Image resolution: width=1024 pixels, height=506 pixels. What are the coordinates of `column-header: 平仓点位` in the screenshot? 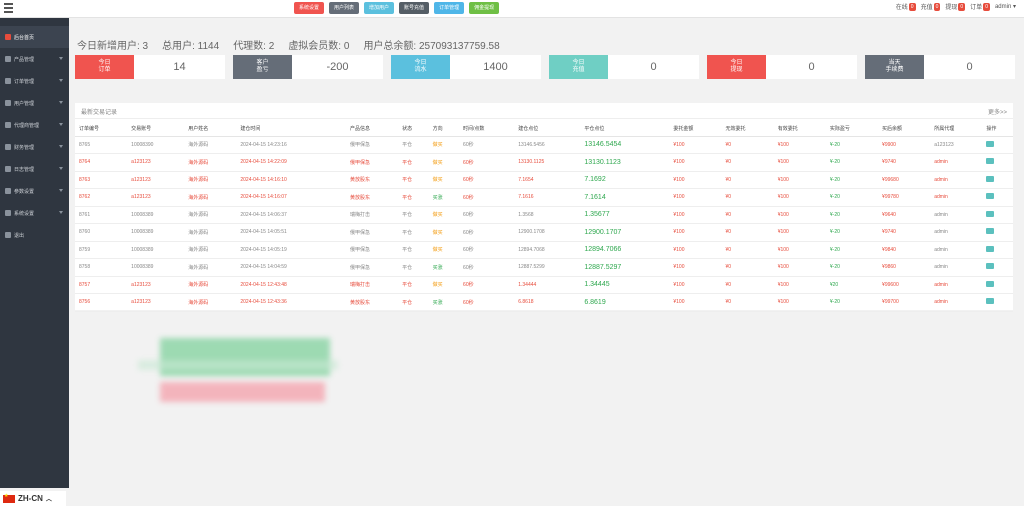 It's located at (625, 129).